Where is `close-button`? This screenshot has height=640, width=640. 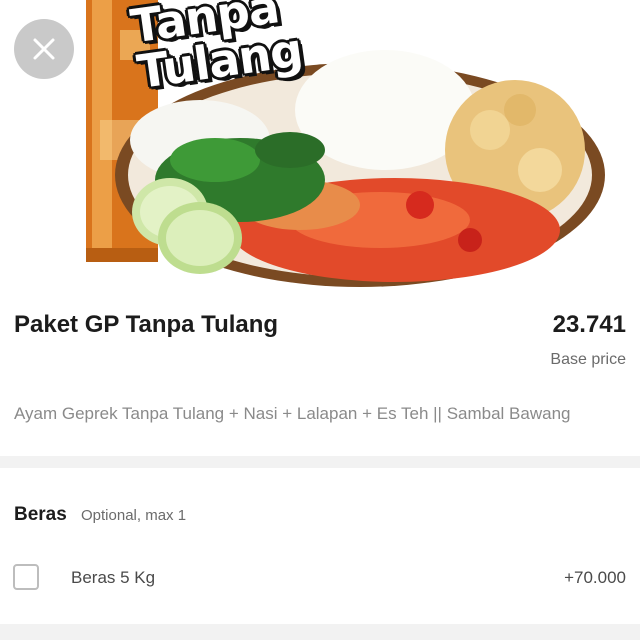 close-button is located at coordinates (44, 49).